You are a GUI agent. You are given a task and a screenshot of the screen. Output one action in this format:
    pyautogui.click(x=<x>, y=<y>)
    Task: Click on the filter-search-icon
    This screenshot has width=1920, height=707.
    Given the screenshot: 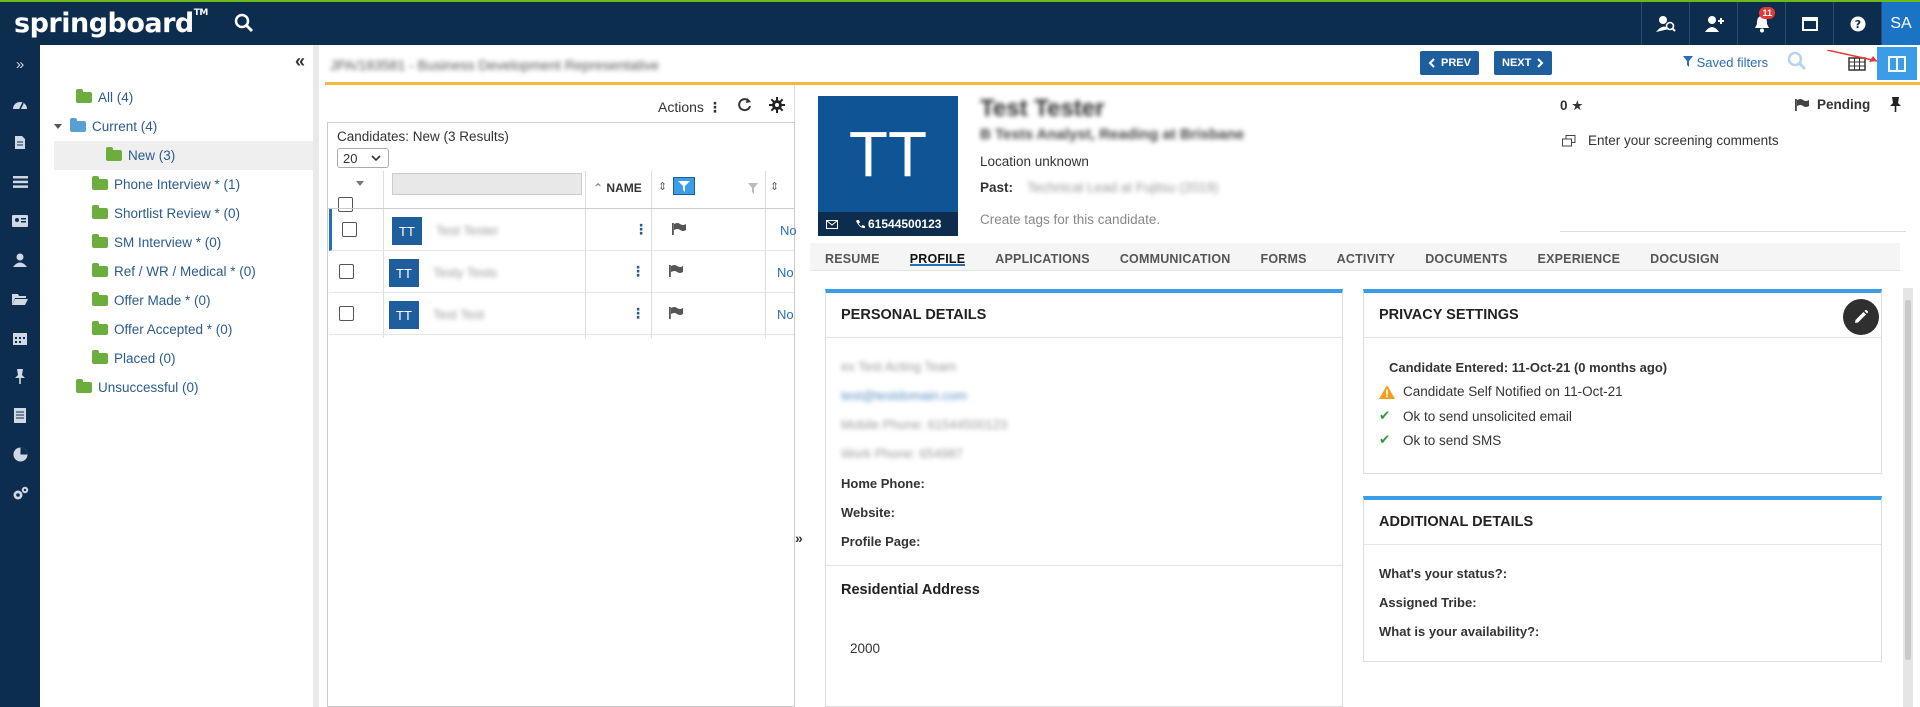 What is the action you would take?
    pyautogui.click(x=1797, y=63)
    